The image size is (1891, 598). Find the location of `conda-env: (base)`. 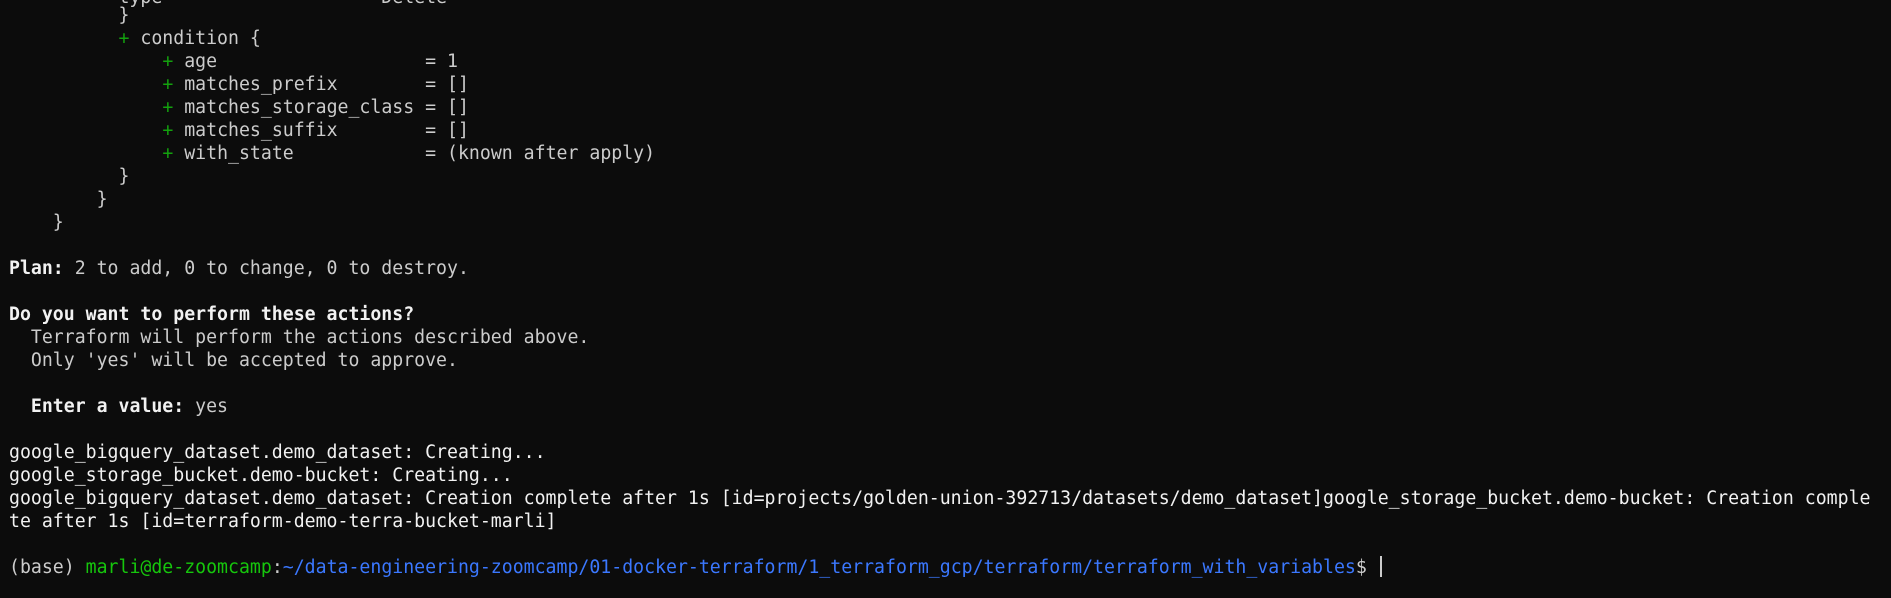

conda-env: (base) is located at coordinates (47, 567).